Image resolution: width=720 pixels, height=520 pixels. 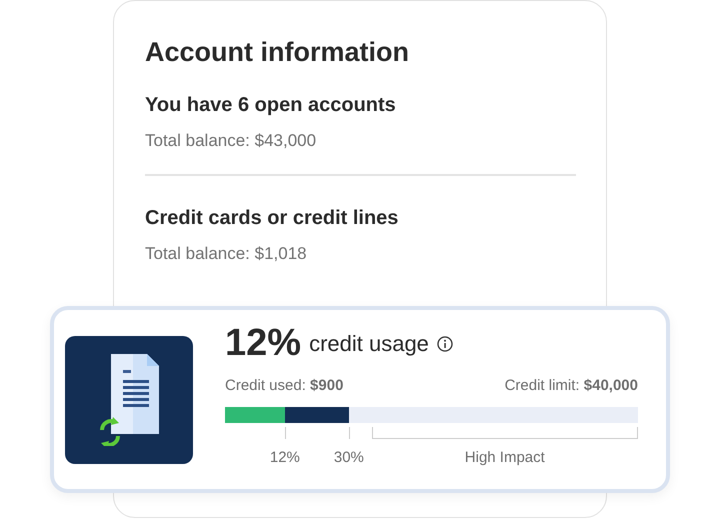 What do you see at coordinates (284, 385) in the screenshot?
I see `credit-used-text: Credit used: $900` at bounding box center [284, 385].